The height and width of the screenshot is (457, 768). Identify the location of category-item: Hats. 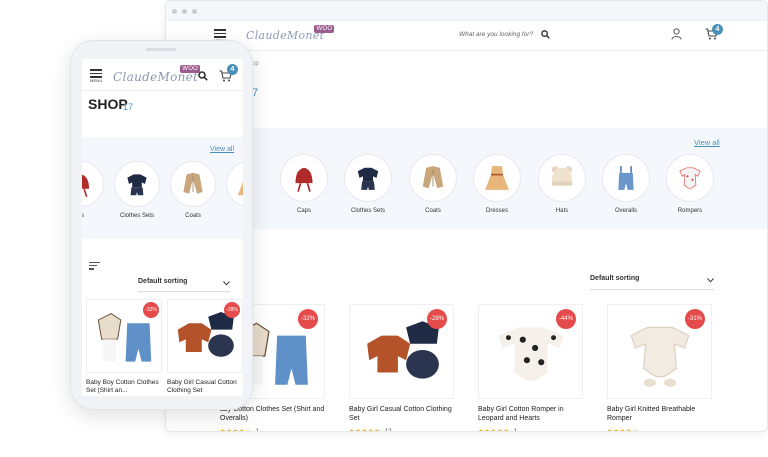
(562, 184).